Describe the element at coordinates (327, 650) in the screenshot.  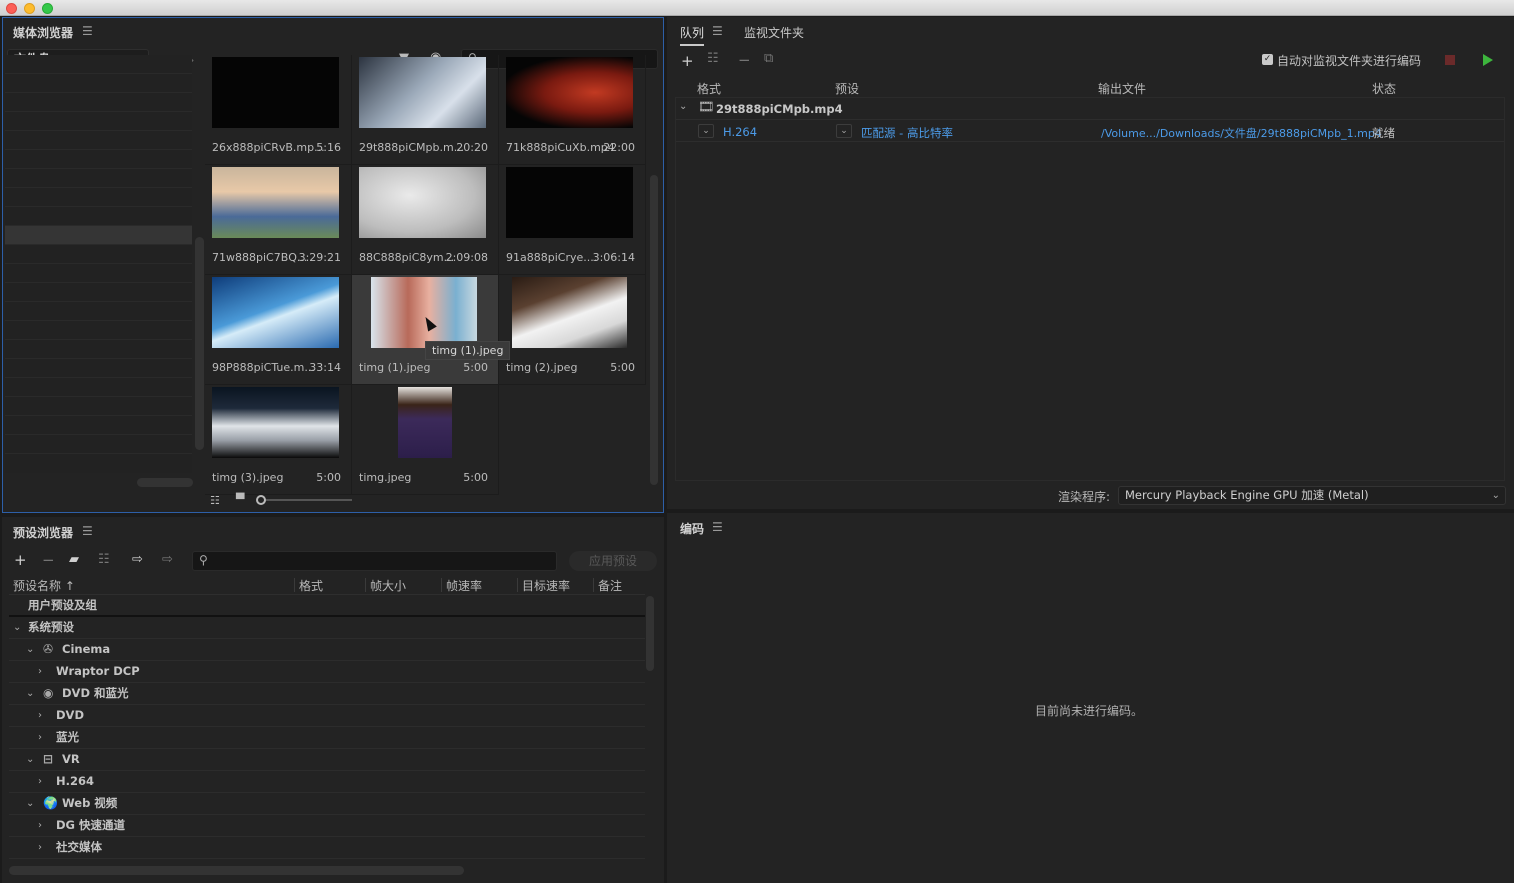
I see `preset-tree-row: ⌄ ✇ Cinema` at that location.